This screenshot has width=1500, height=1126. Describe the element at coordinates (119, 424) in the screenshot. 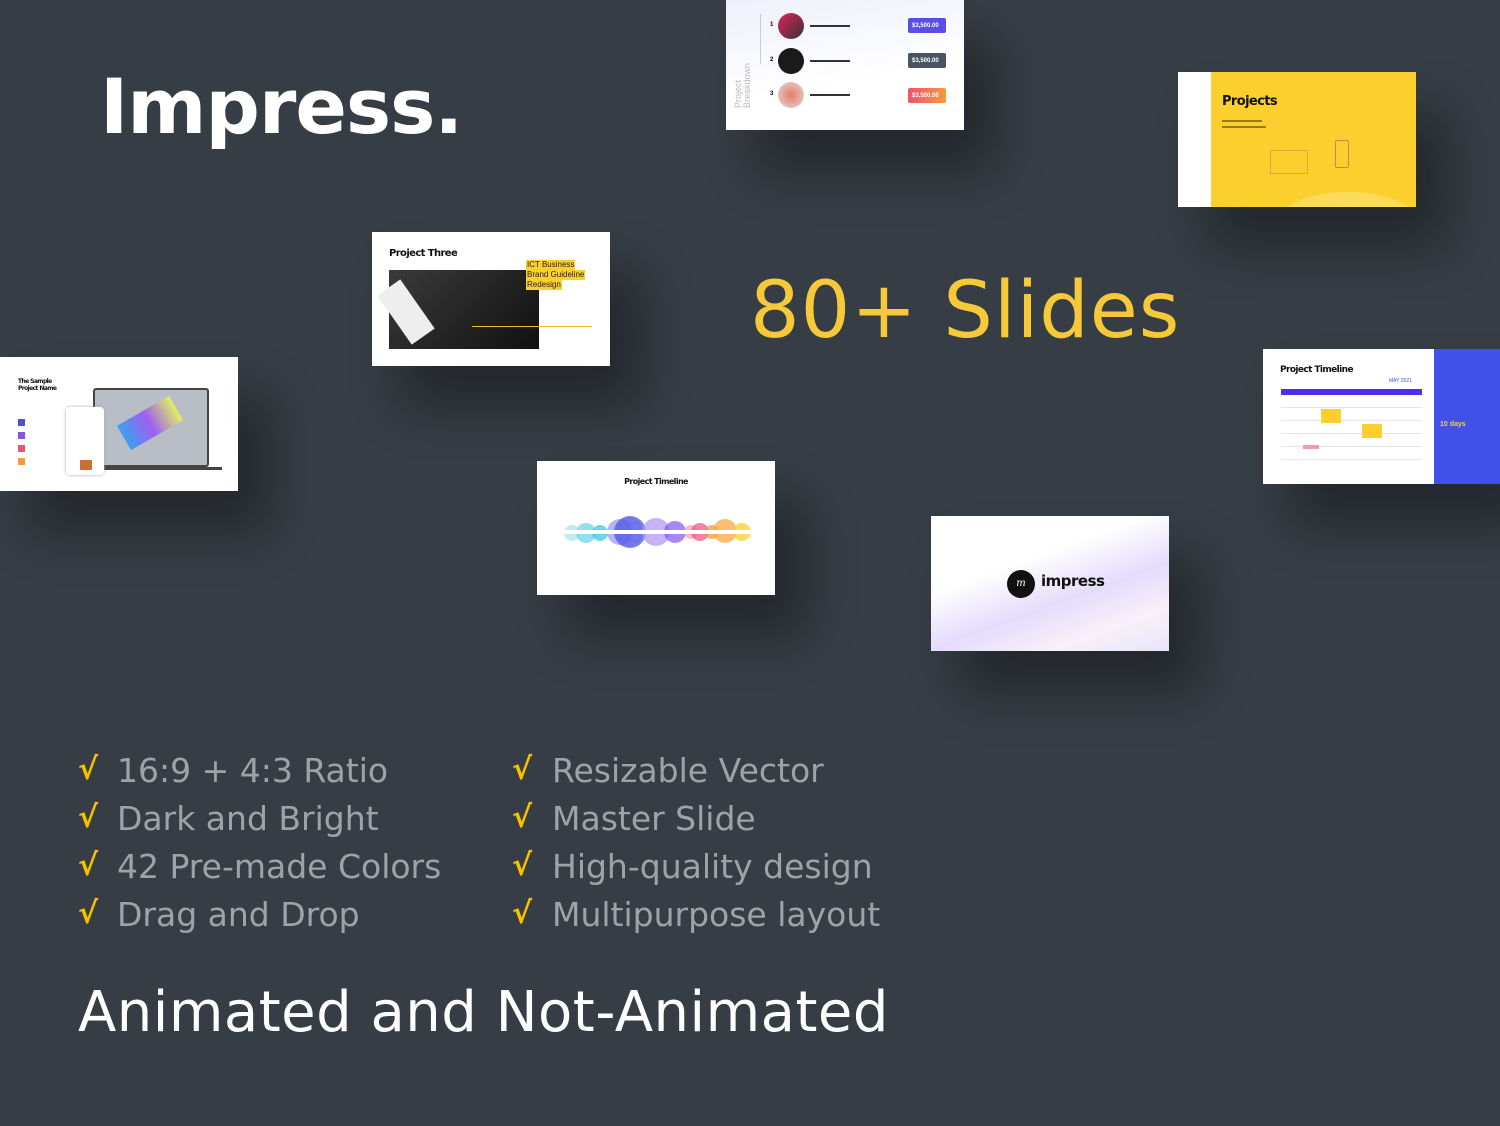

I see `slide-preview-sample-project: The Sample Project Name` at that location.